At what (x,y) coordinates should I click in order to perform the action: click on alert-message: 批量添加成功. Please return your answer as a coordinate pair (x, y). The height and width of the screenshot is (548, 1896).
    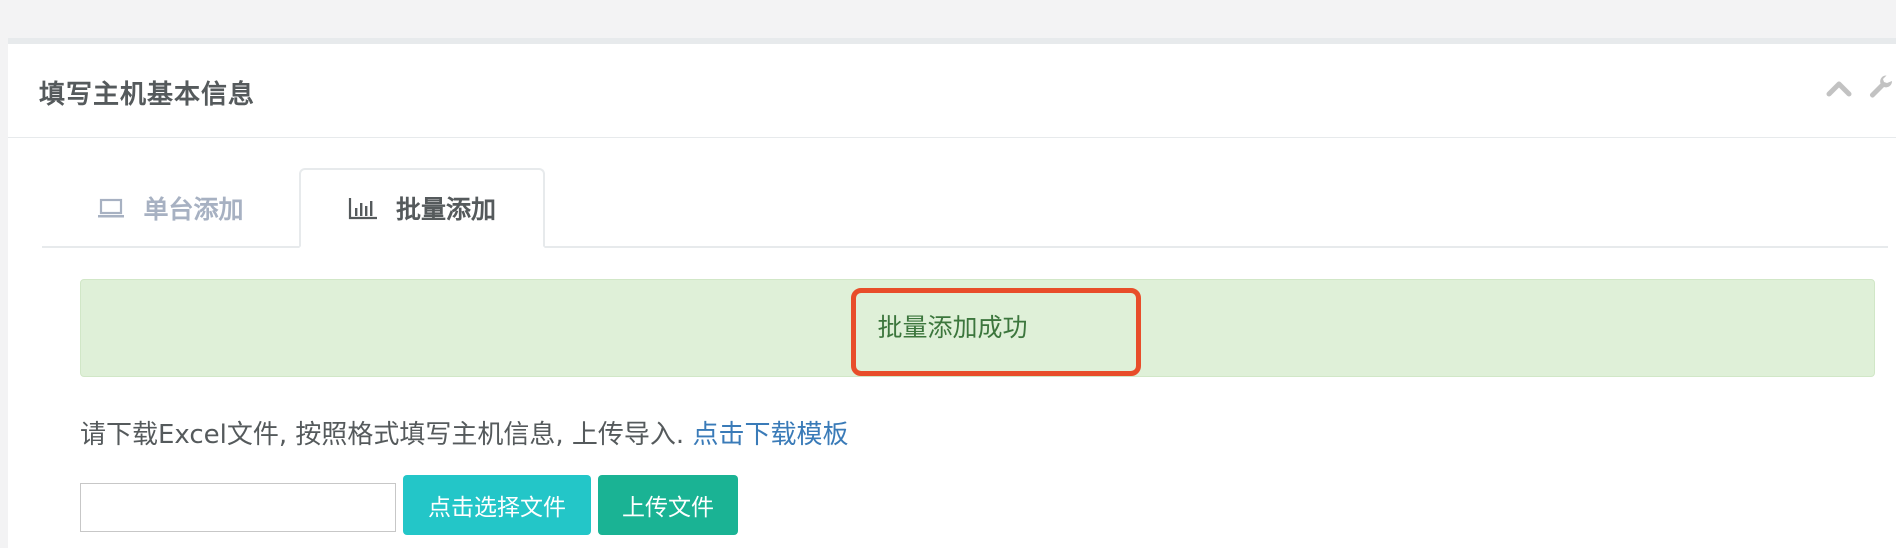
    Looking at the image, I should click on (952, 327).